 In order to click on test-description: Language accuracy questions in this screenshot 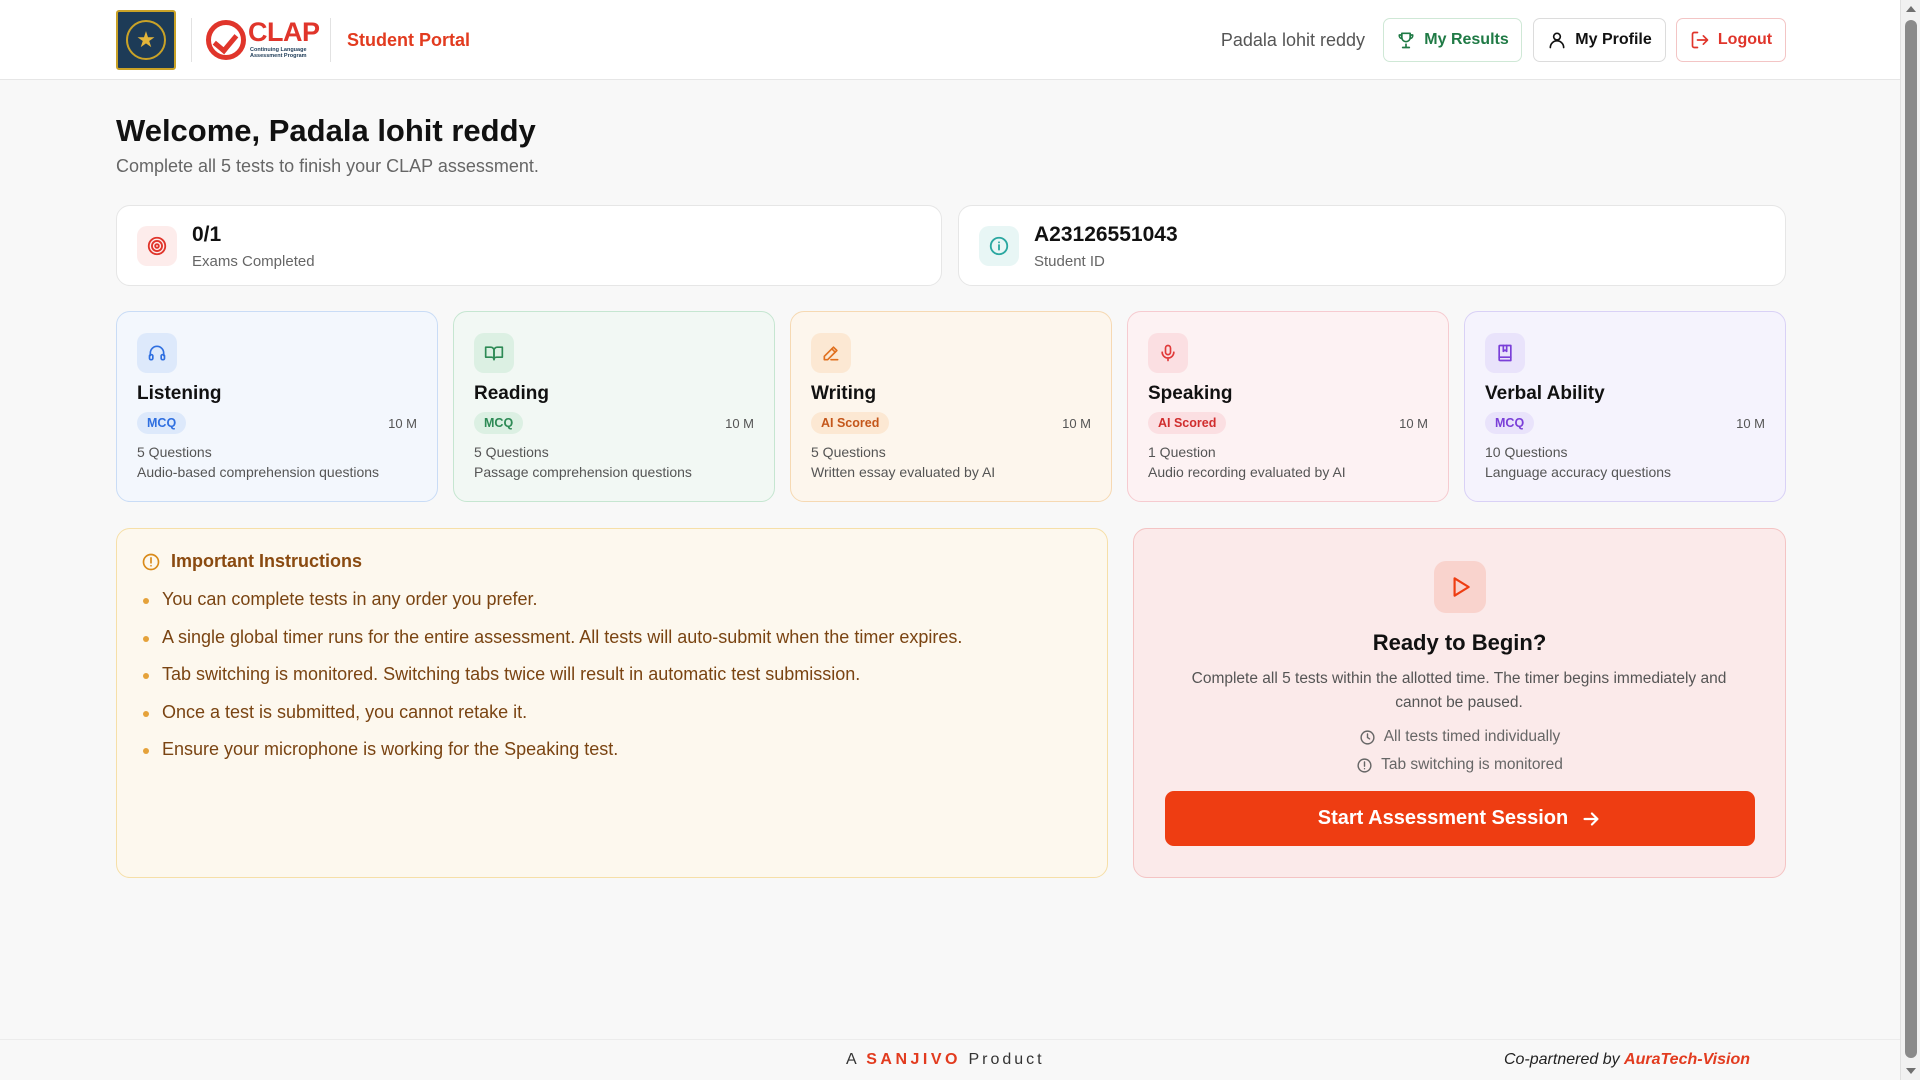, I will do `click(1578, 472)`.